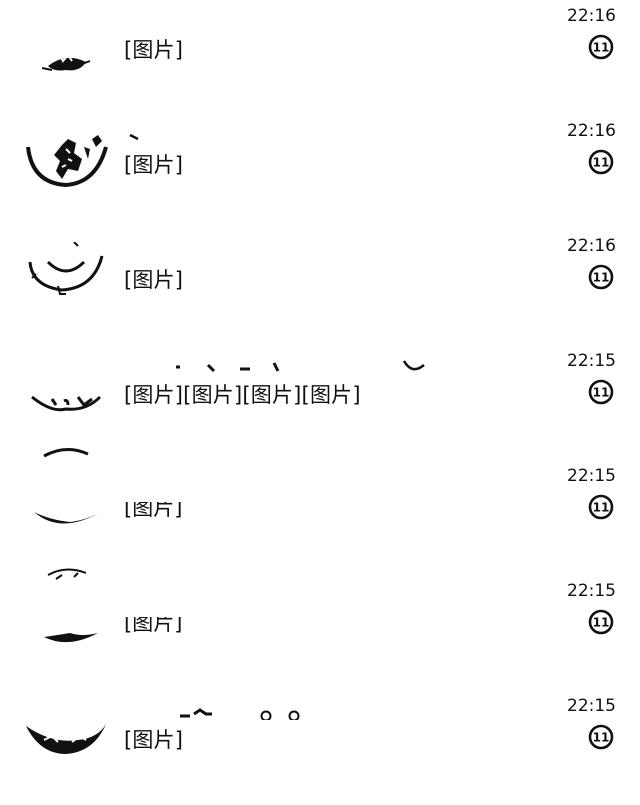 This screenshot has height=805, width=640. I want to click on chat-row: [图片][图片][图片][图片] 22:15 11, so click(320, 402).